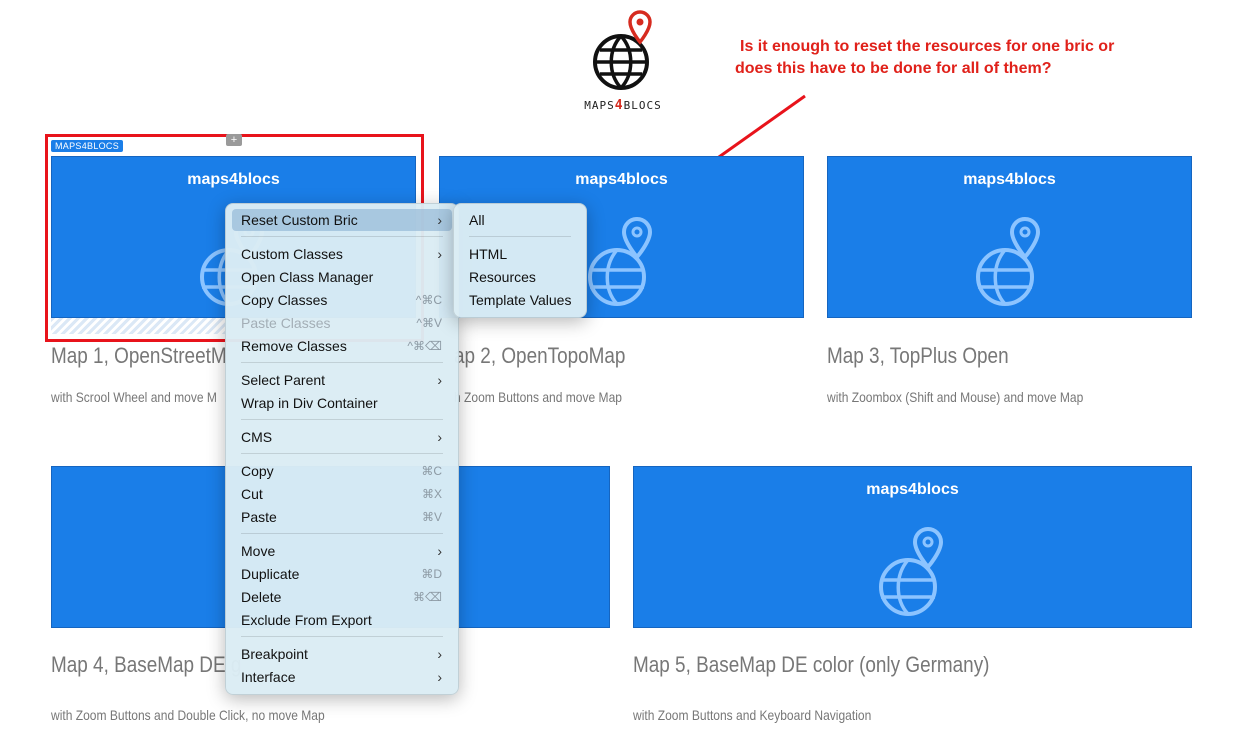 The height and width of the screenshot is (740, 1249). What do you see at coordinates (342, 437) in the screenshot?
I see `menu-item-cms: CMS ›` at bounding box center [342, 437].